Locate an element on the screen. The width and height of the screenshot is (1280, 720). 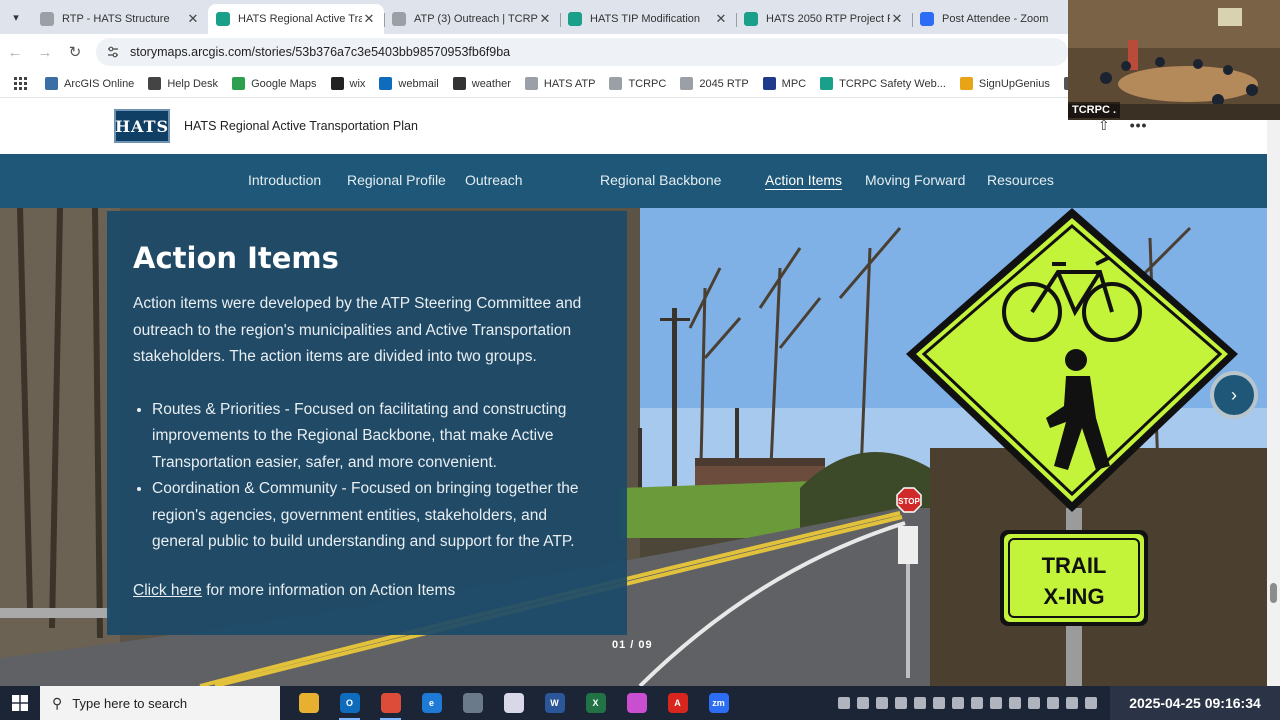
back-arrow-icon: ← is located at coordinates (15, 52).